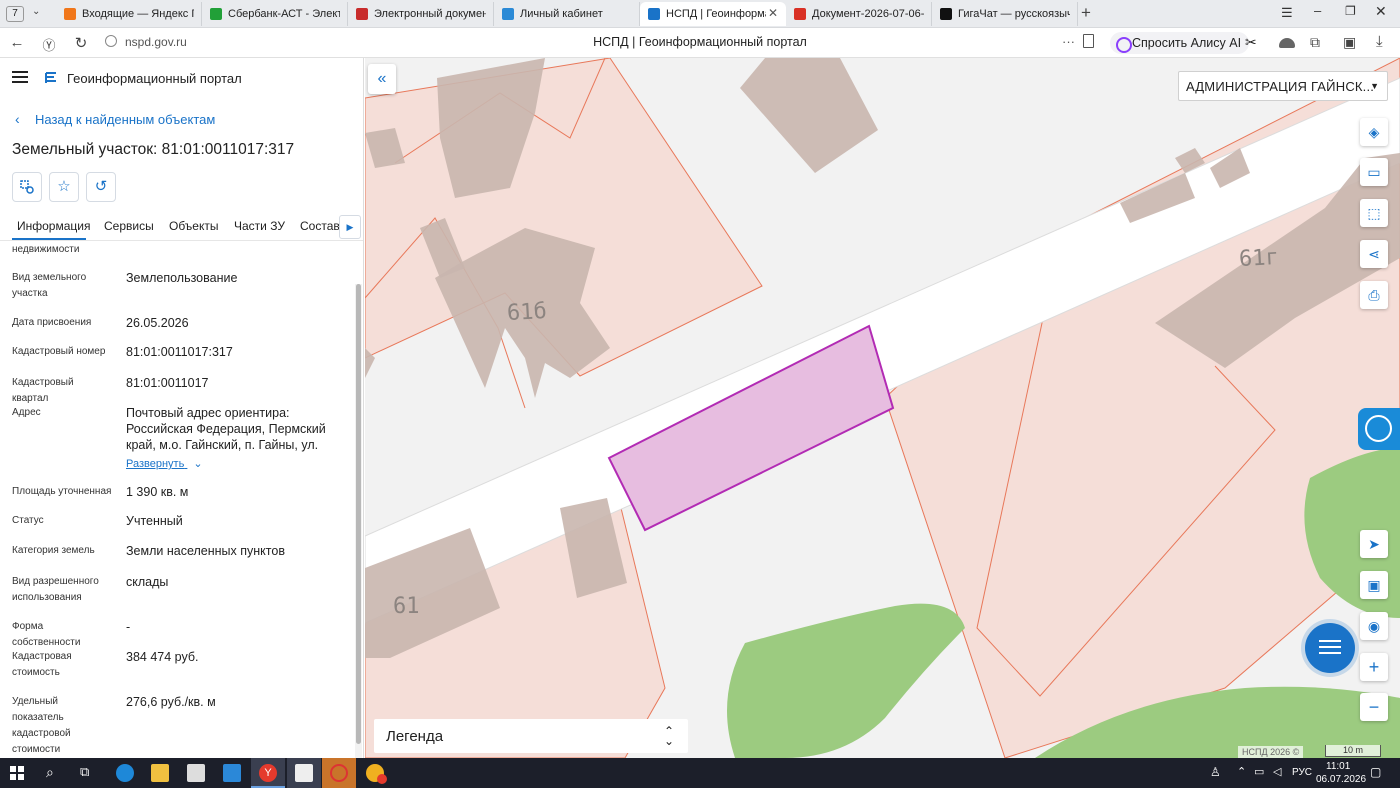 Image resolution: width=1400 pixels, height=788 pixels. I want to click on url-text: nspd.gov.ru, so click(156, 42).